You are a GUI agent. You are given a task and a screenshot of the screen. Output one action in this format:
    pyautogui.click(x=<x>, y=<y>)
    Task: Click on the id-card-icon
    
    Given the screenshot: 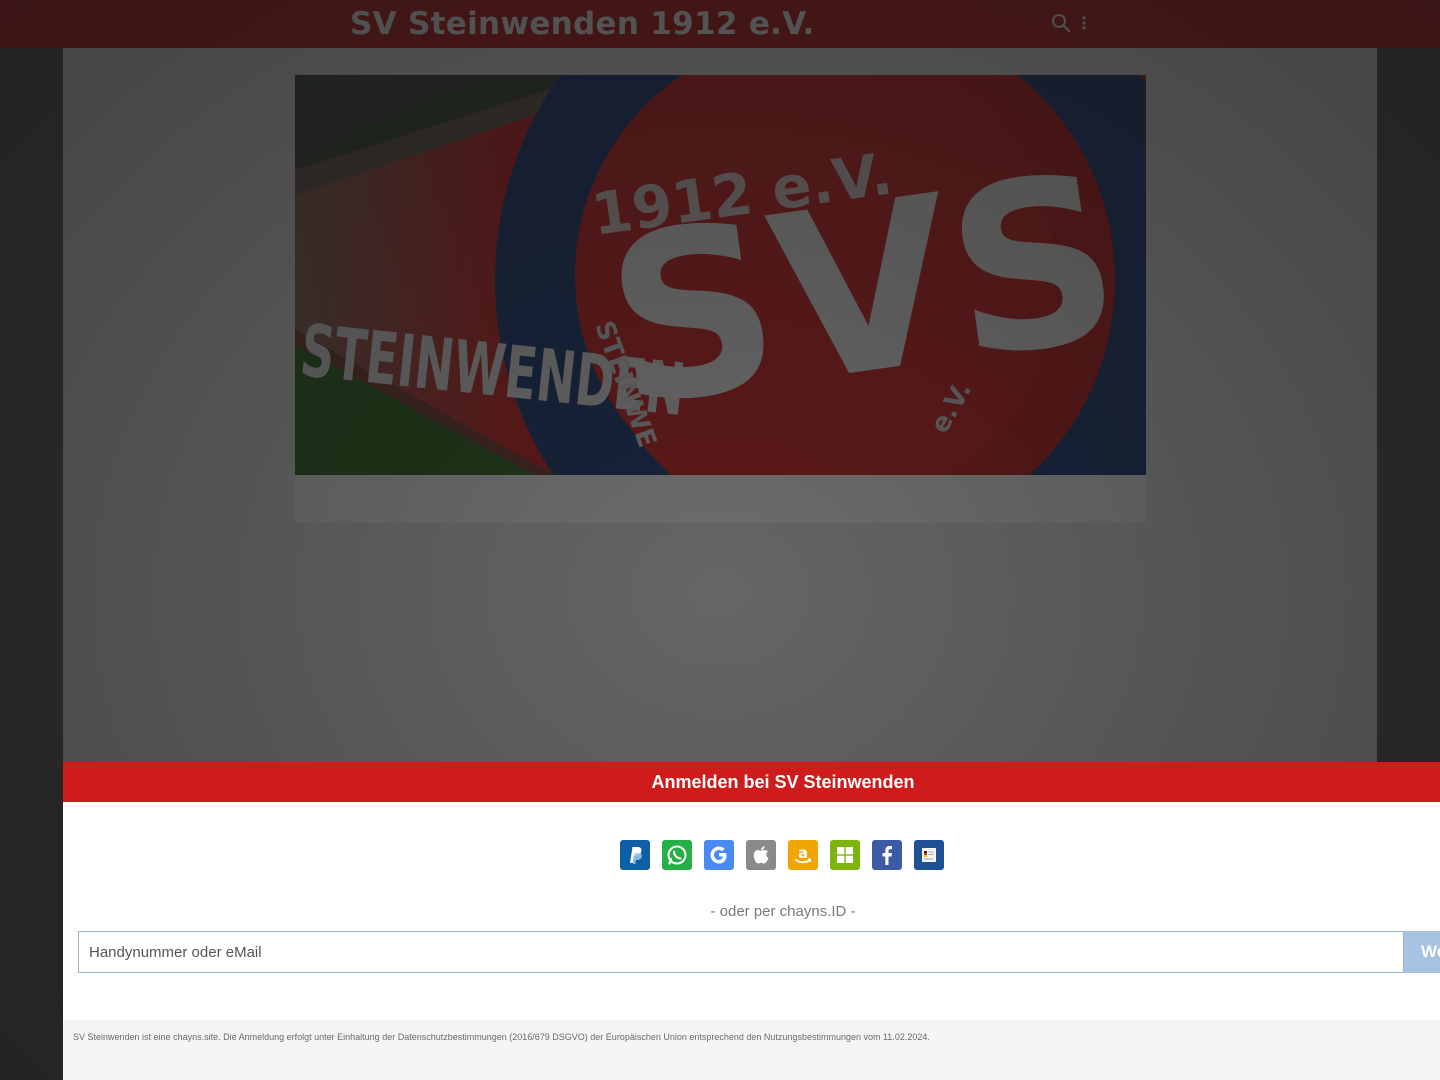 What is the action you would take?
    pyautogui.click(x=929, y=855)
    